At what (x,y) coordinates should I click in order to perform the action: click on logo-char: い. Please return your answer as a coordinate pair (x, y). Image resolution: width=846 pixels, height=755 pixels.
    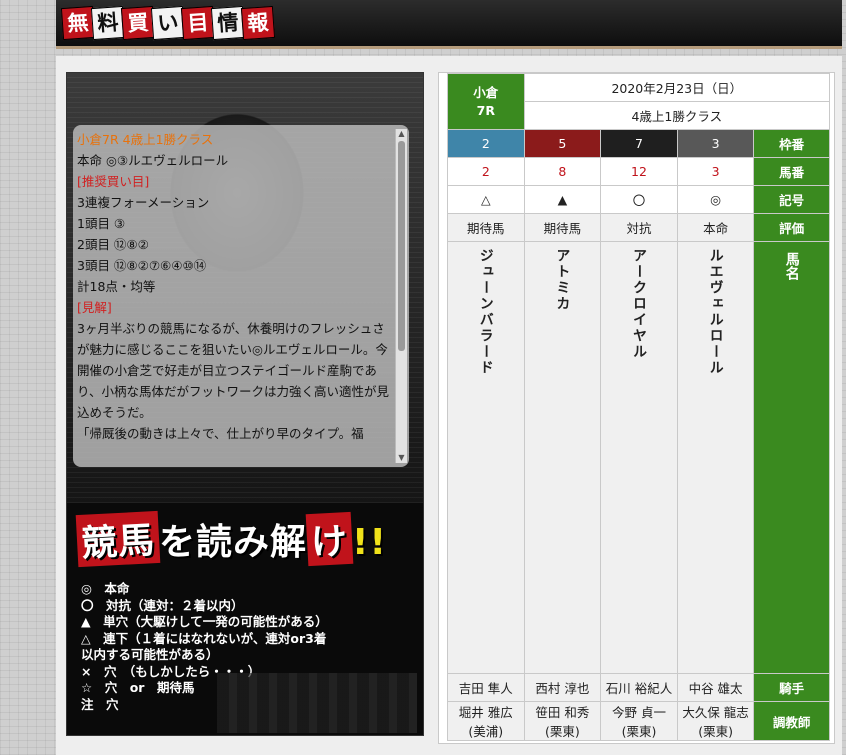
    Looking at the image, I should click on (168, 23).